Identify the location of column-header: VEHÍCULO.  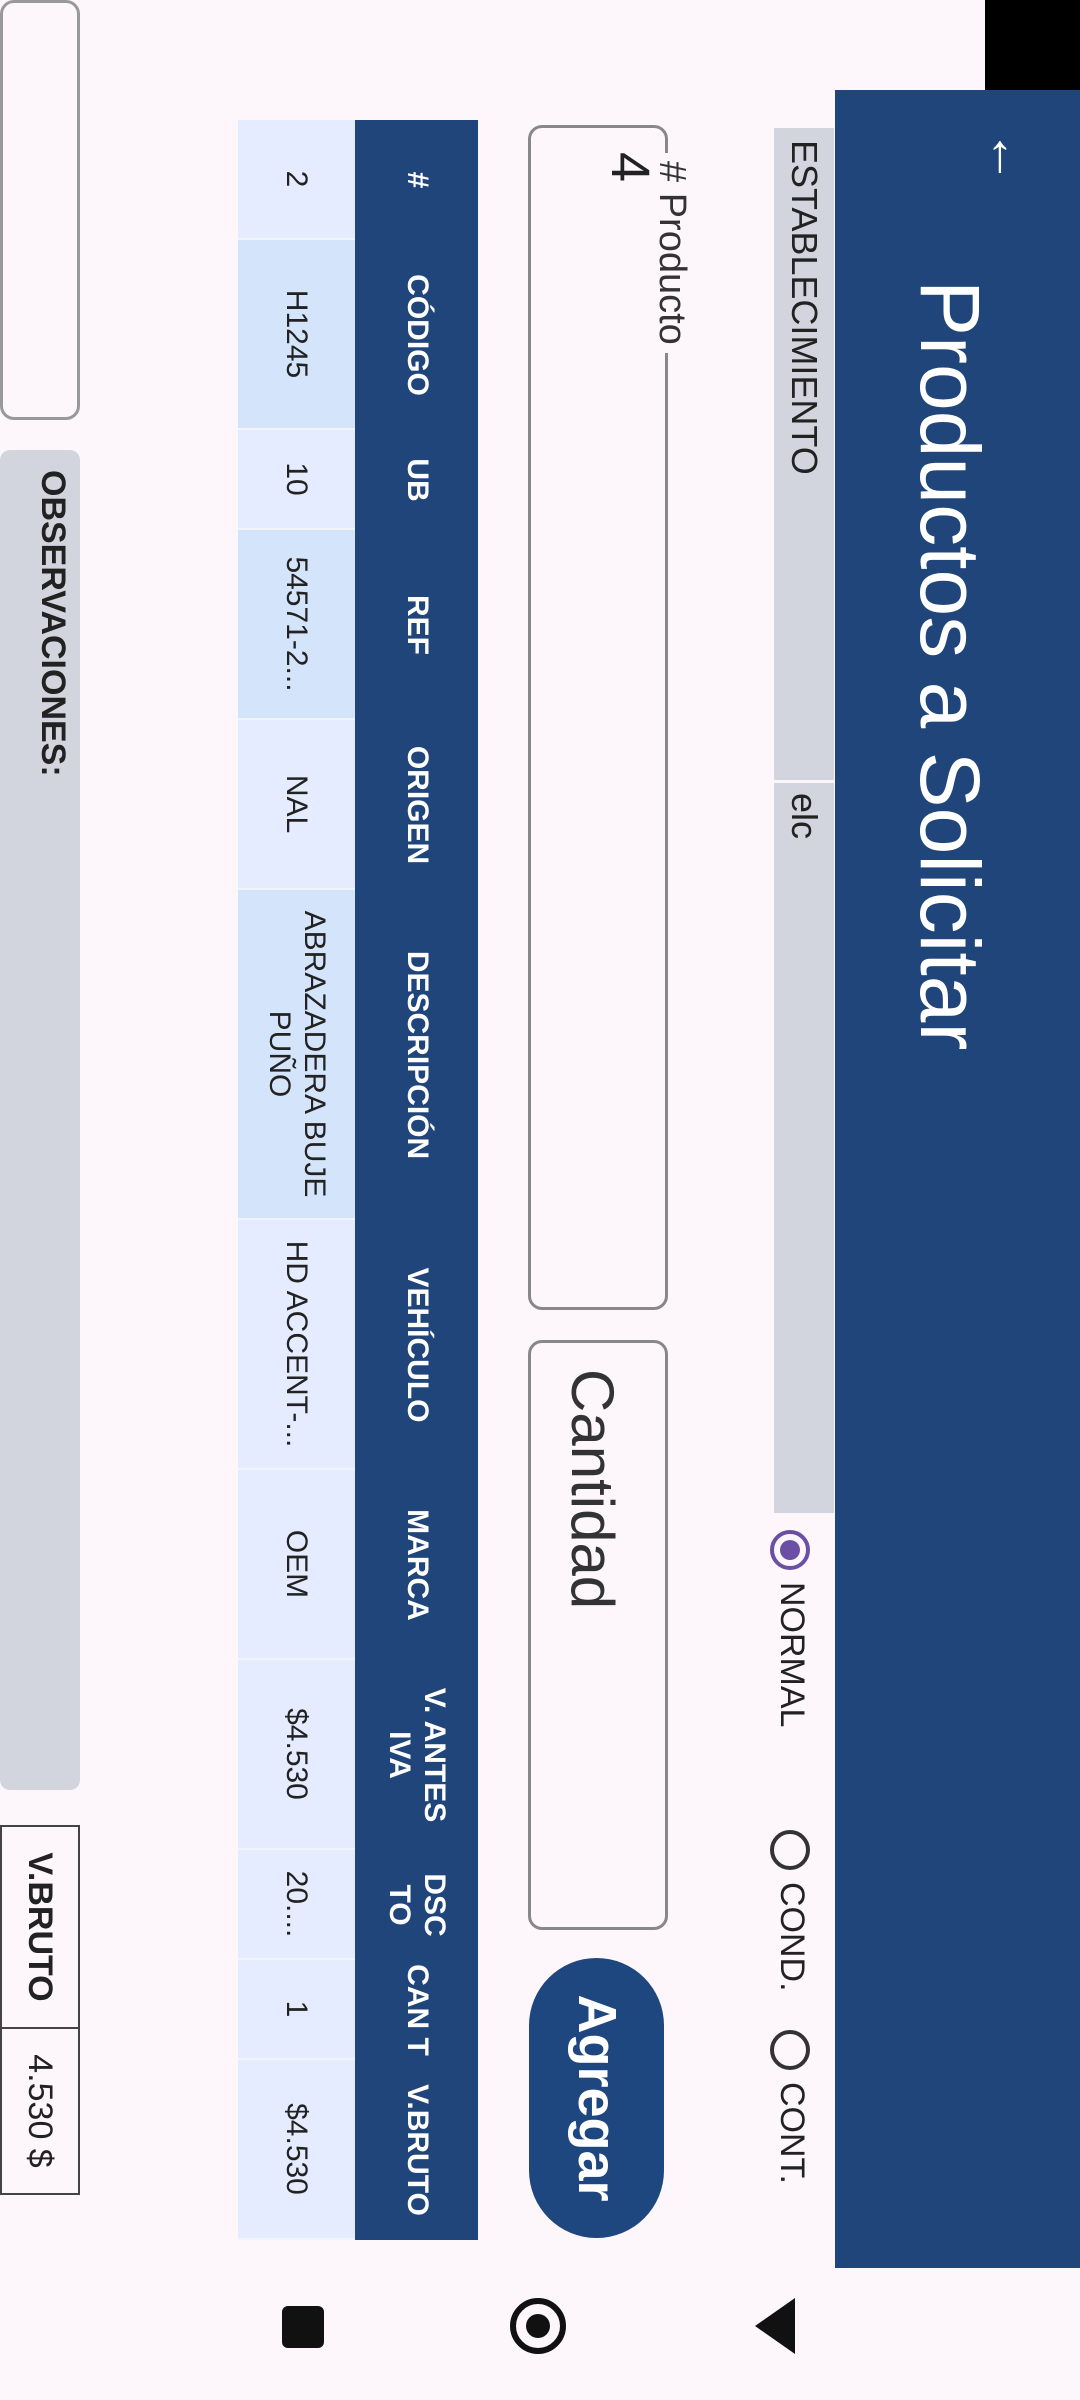
(416, 1345).